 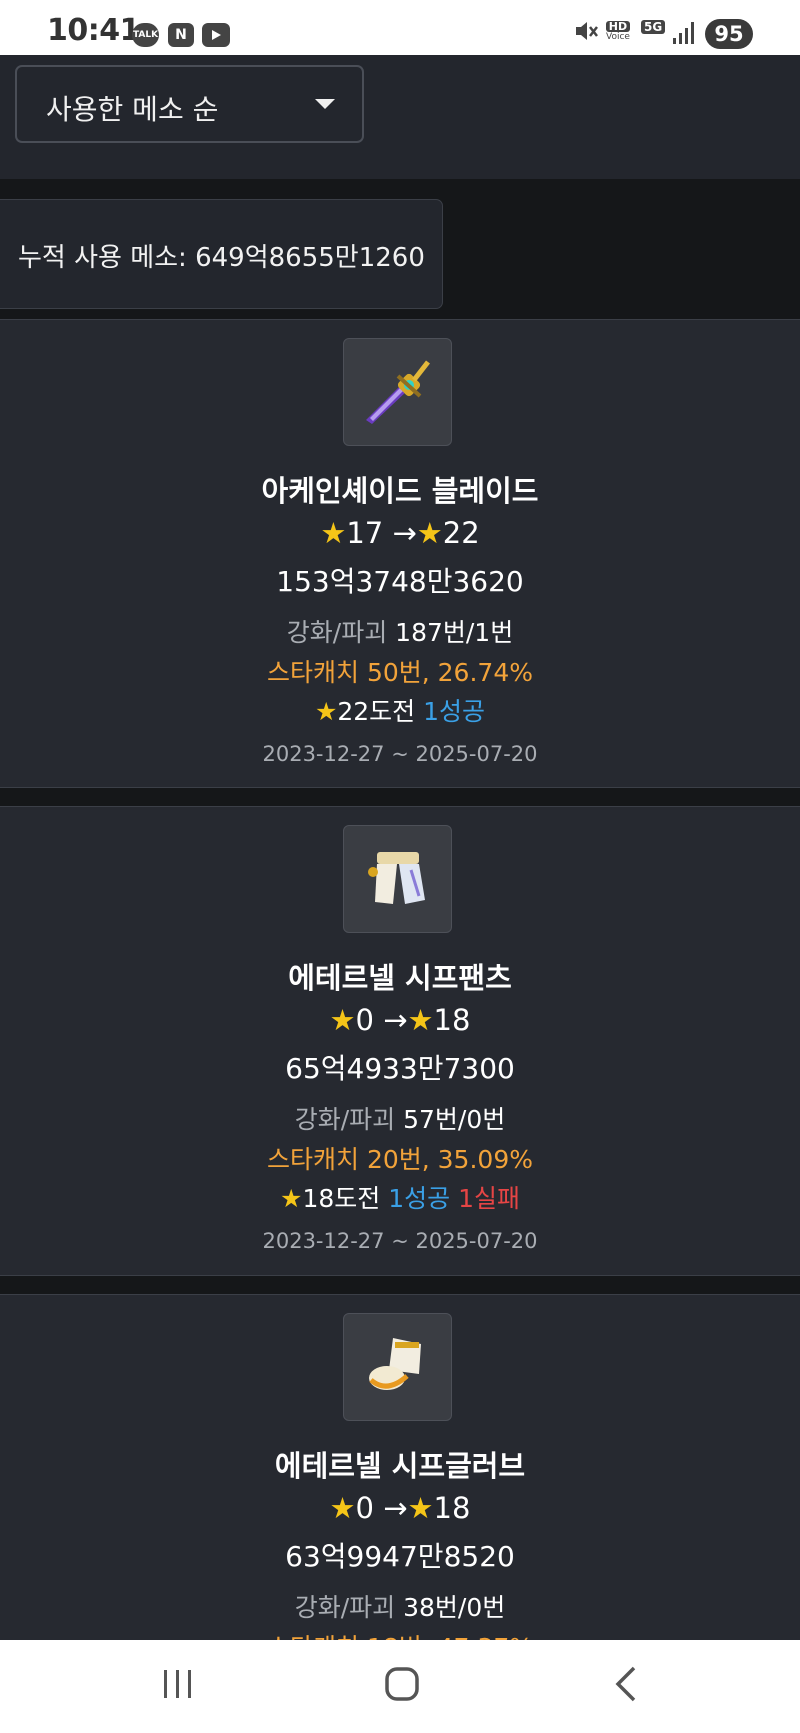 What do you see at coordinates (216, 35) in the screenshot?
I see `youtube-icon` at bounding box center [216, 35].